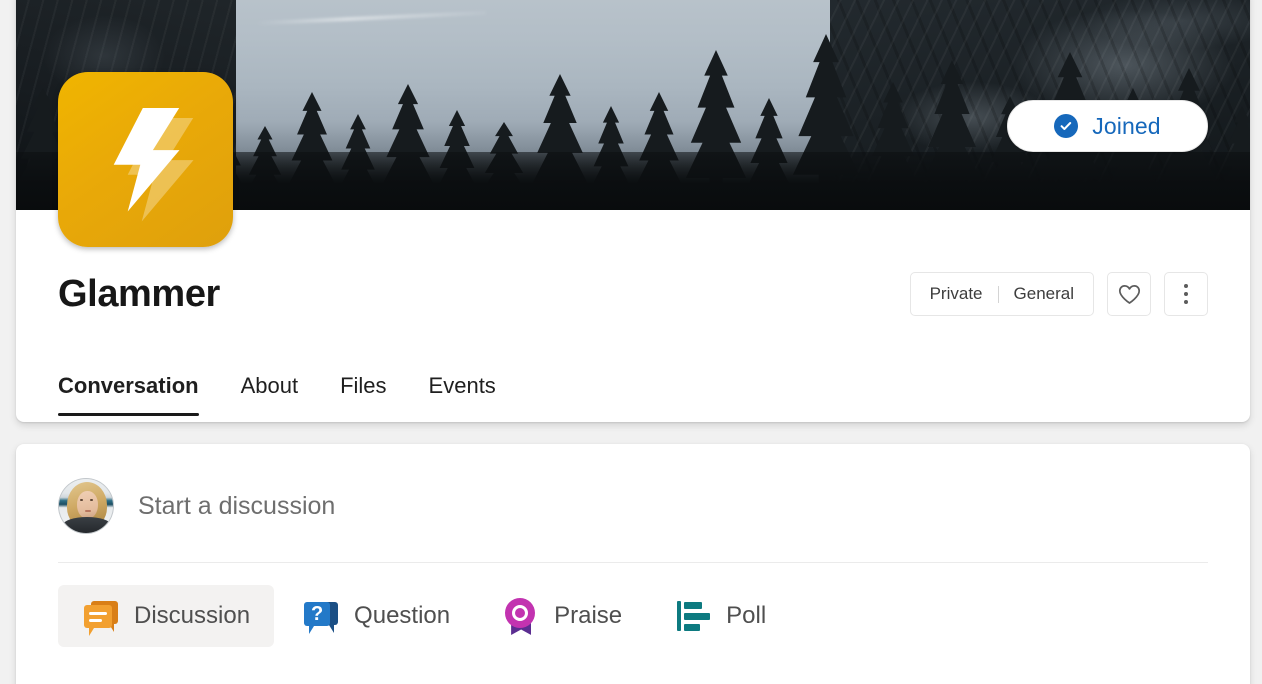  I want to click on question-button: ? Question, so click(376, 616).